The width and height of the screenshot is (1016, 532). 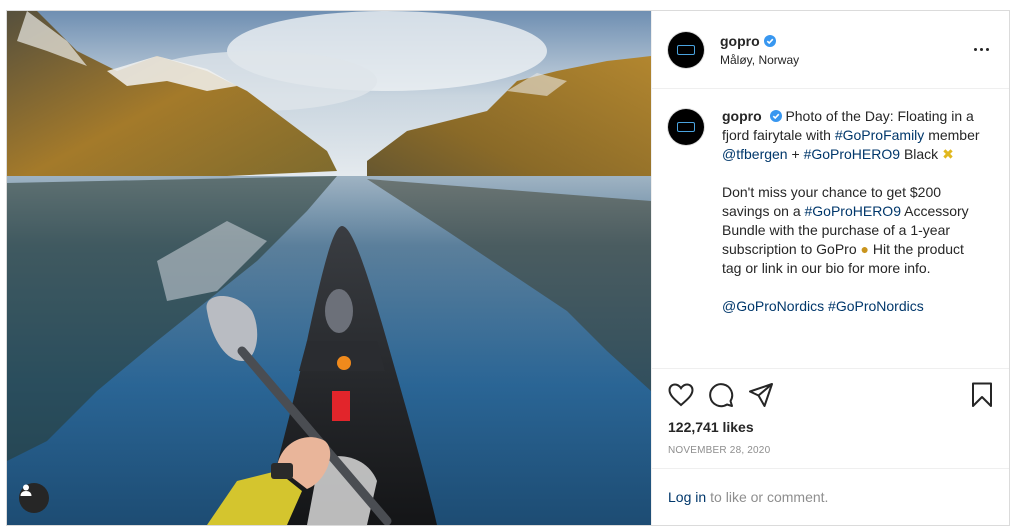 What do you see at coordinates (681, 395) in the screenshot?
I see `like-heart-icon` at bounding box center [681, 395].